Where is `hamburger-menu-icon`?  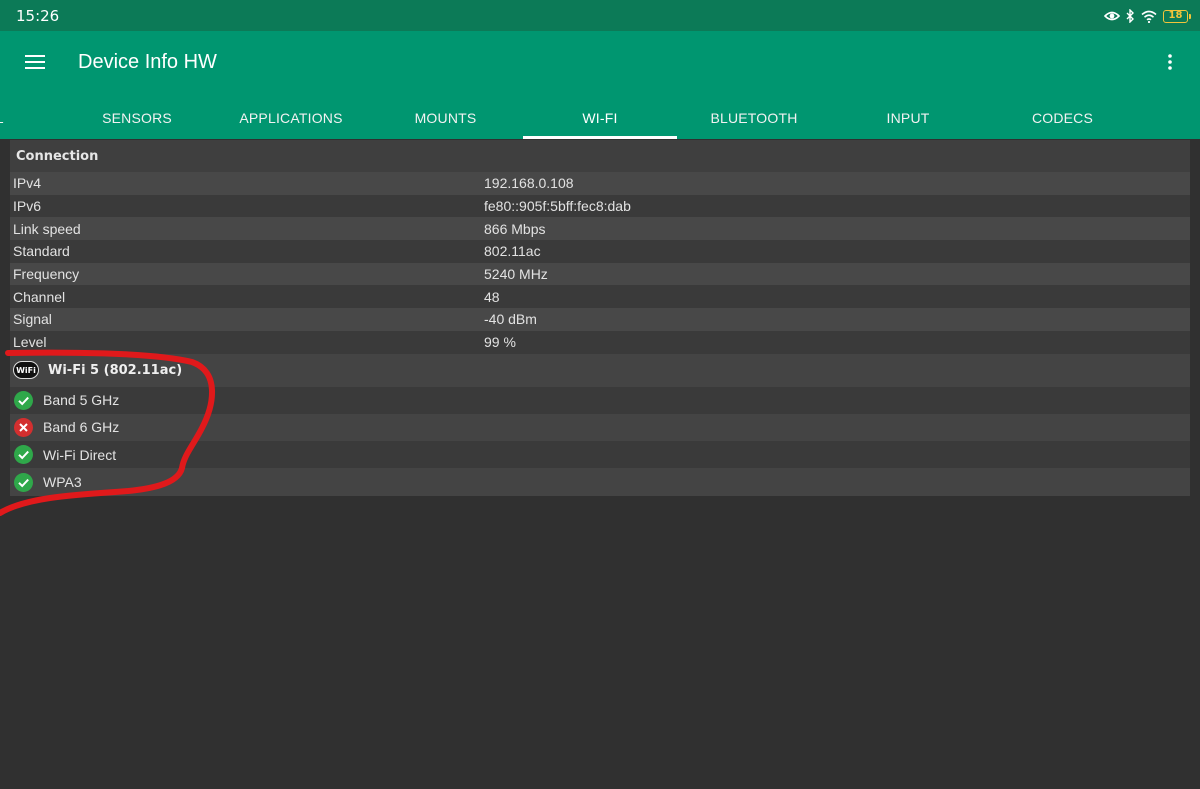
hamburger-menu-icon is located at coordinates (35, 62).